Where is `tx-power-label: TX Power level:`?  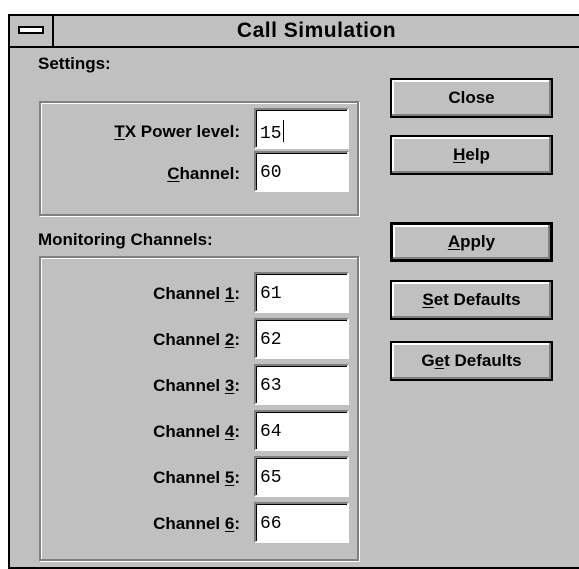 tx-power-label: TX Power level: is located at coordinates (145, 132).